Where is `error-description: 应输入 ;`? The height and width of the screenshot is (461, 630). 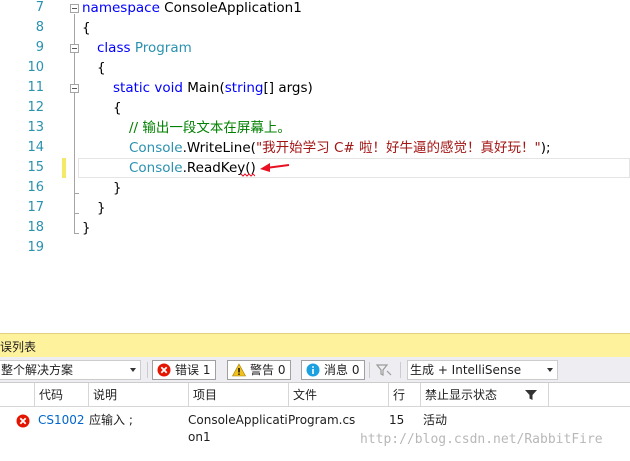 error-description: 应输入 ; is located at coordinates (111, 420).